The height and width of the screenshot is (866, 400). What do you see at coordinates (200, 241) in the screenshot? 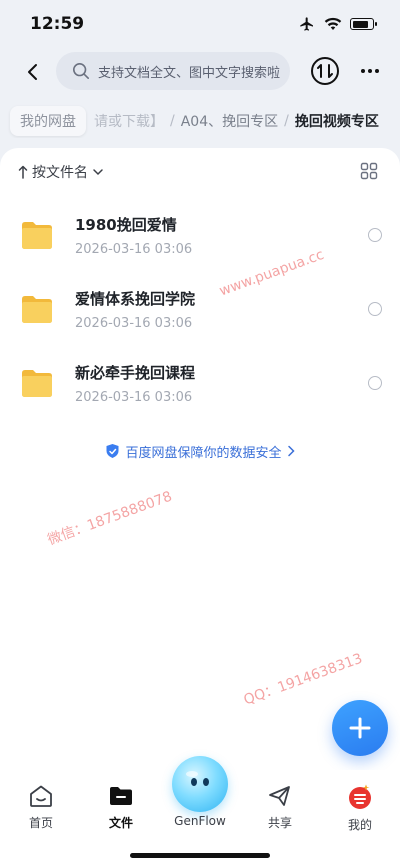
I see `file-list-item: 1980挽回爱情 2026-03-16 03:06` at bounding box center [200, 241].